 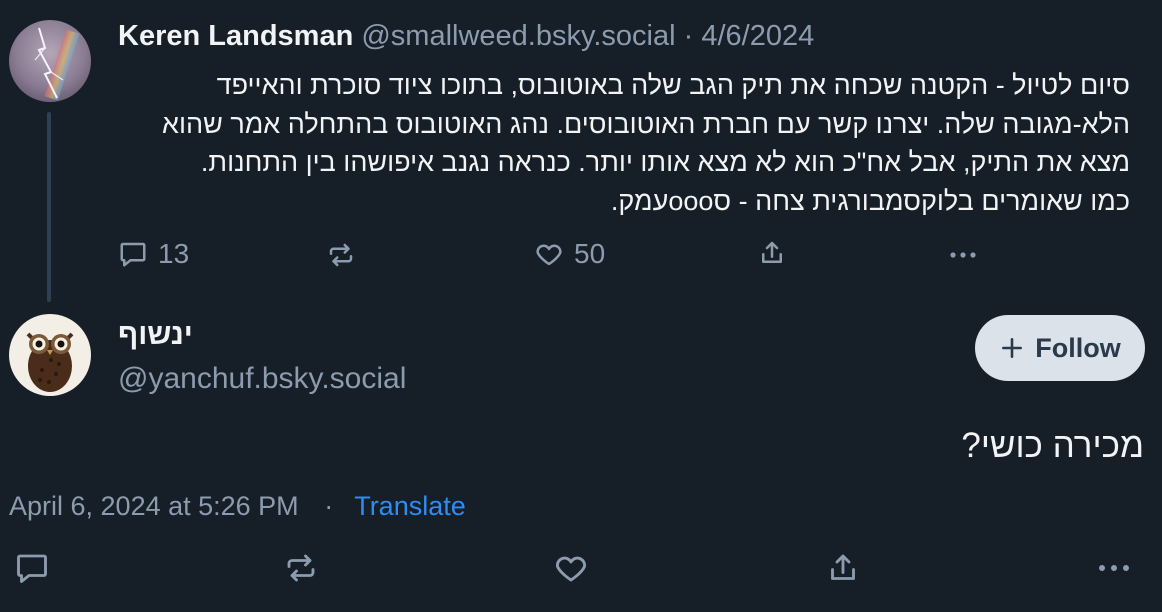 I want to click on follow-button: Follow, so click(x=1060, y=348).